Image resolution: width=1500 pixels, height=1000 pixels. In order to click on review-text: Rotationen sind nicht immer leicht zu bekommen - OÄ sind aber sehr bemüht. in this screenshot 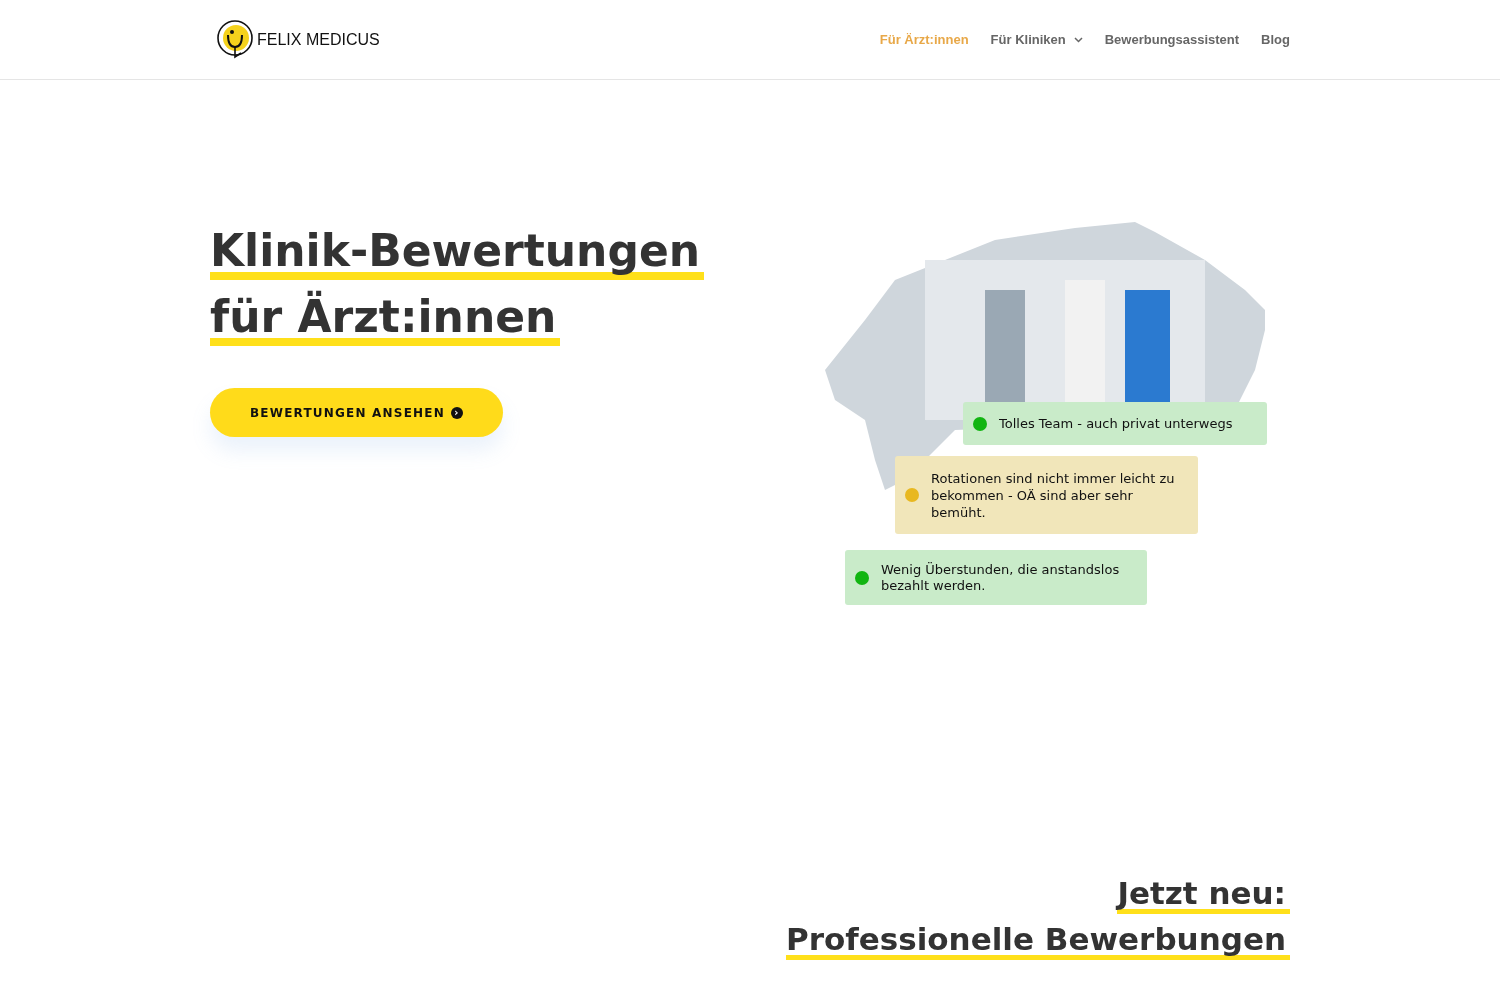, I will do `click(1053, 495)`.